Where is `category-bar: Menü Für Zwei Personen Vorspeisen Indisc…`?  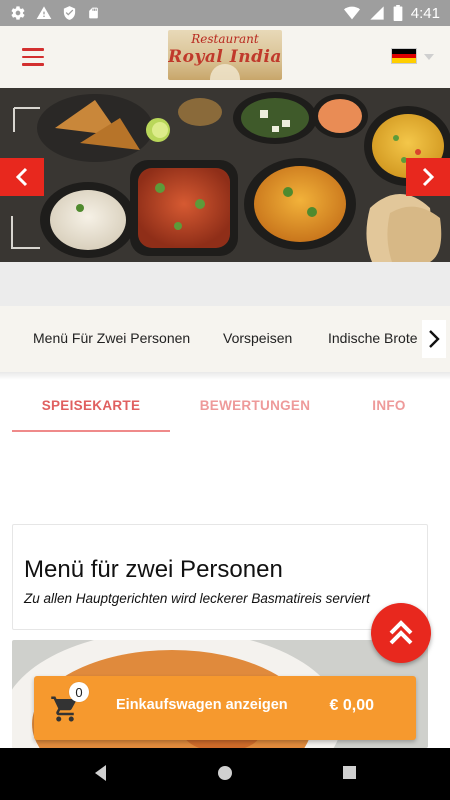 category-bar: Menü Für Zwei Personen Vorspeisen Indisc… is located at coordinates (225, 339).